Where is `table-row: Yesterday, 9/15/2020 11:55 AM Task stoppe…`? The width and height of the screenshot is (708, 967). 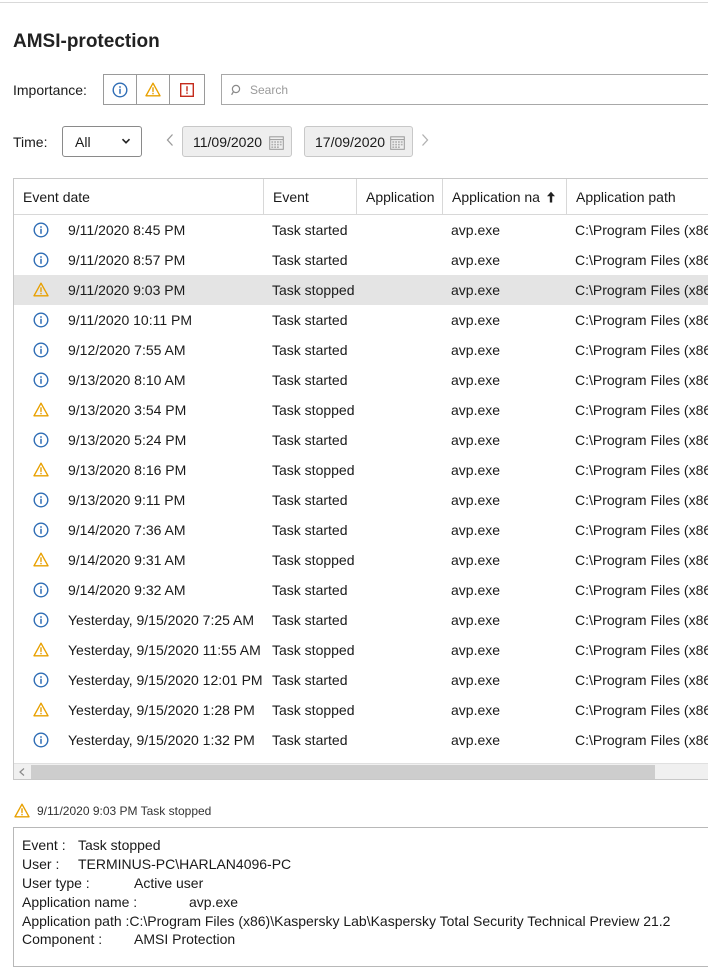 table-row: Yesterday, 9/15/2020 11:55 AM Task stoppe… is located at coordinates (361, 650).